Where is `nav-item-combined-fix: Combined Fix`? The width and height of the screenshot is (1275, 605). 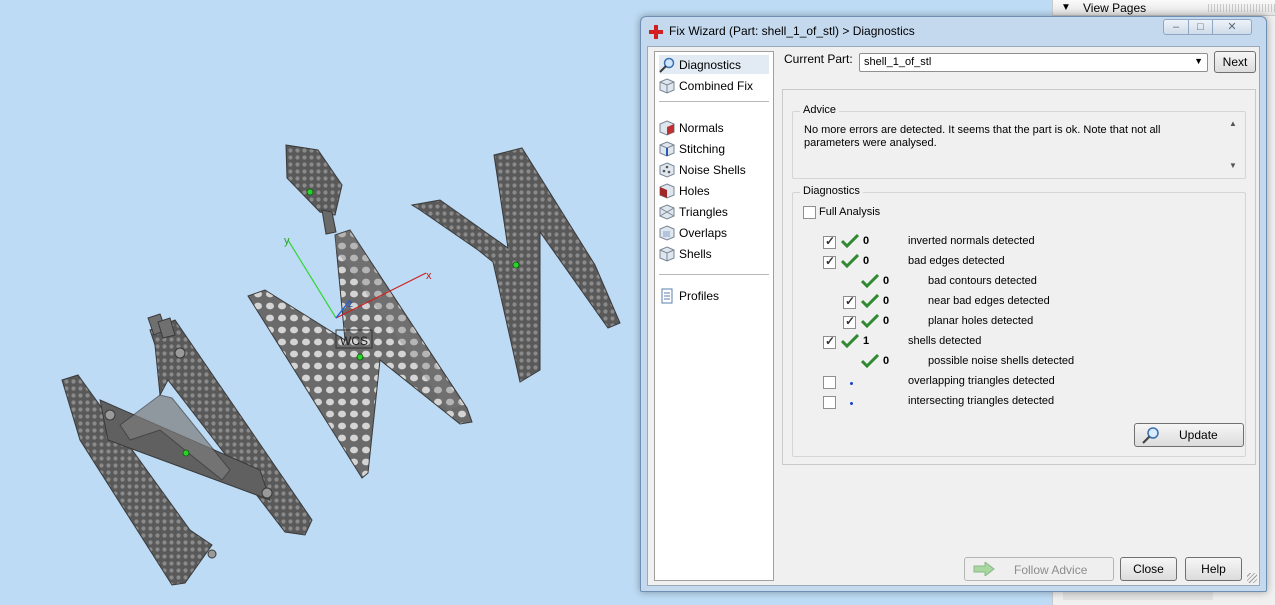
nav-item-combined-fix: Combined Fix is located at coordinates (714, 85).